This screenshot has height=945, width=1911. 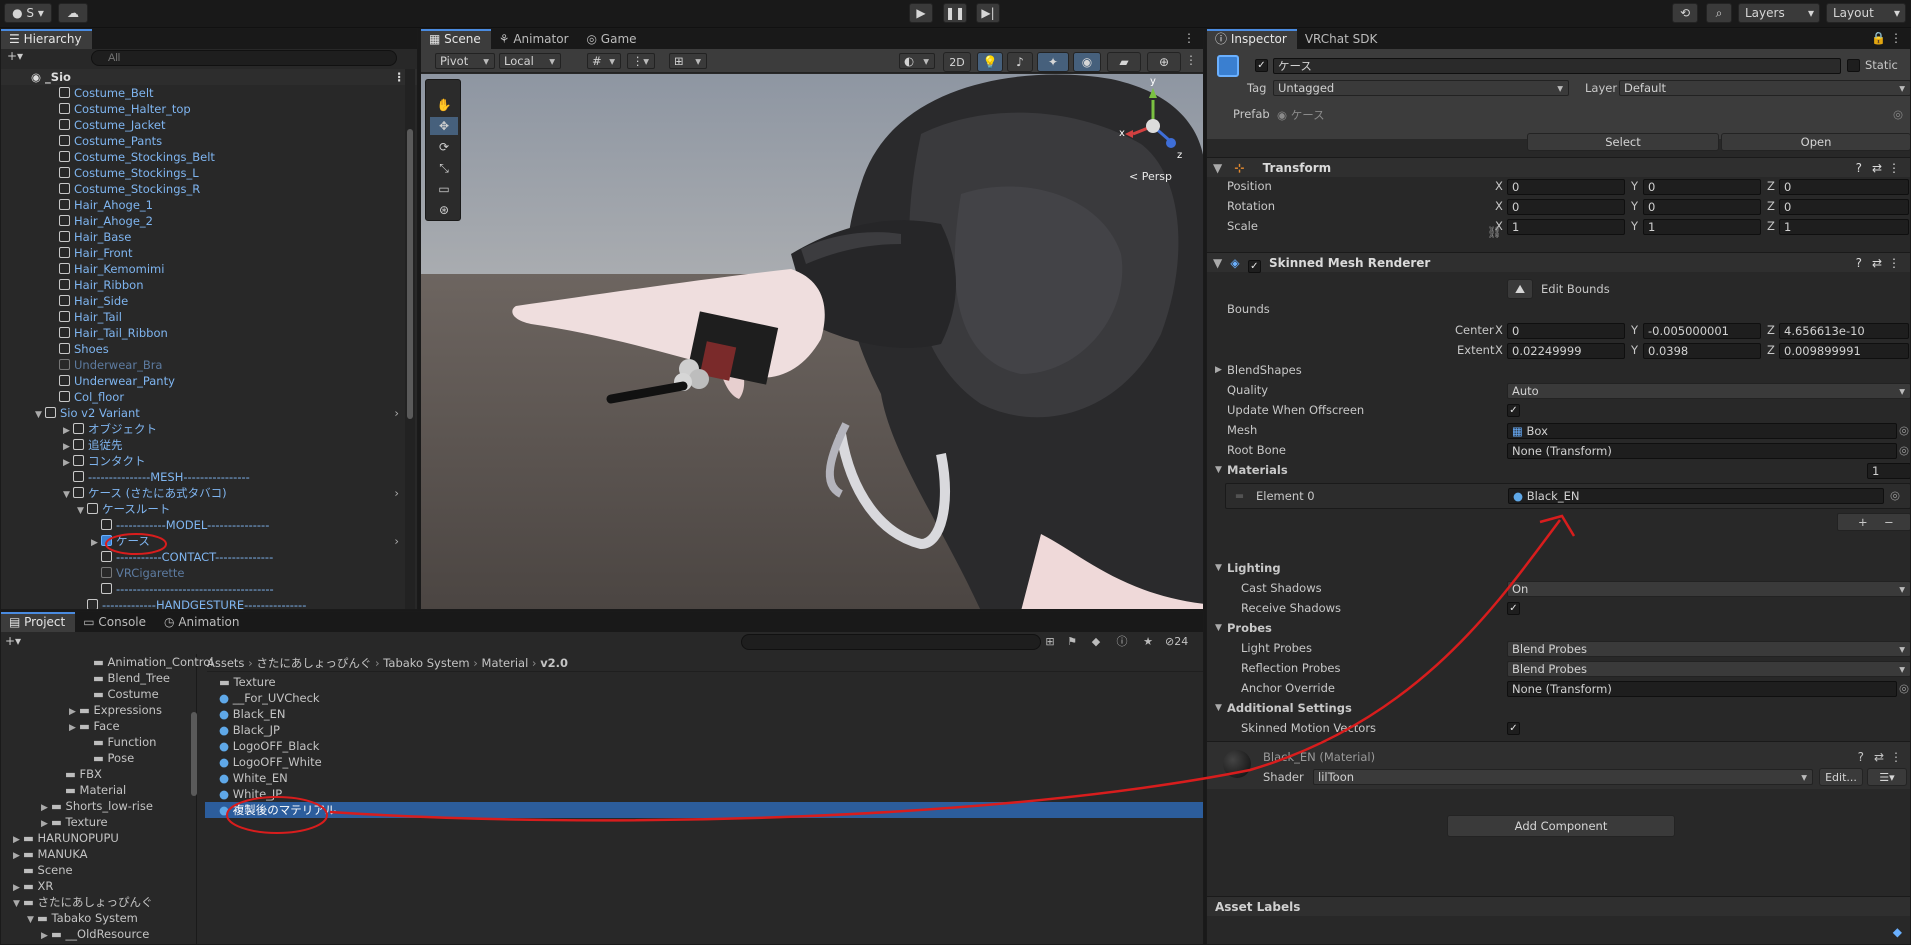 I want to click on hierarchy-row: -----------CONTACT--------------, so click(x=203, y=557).